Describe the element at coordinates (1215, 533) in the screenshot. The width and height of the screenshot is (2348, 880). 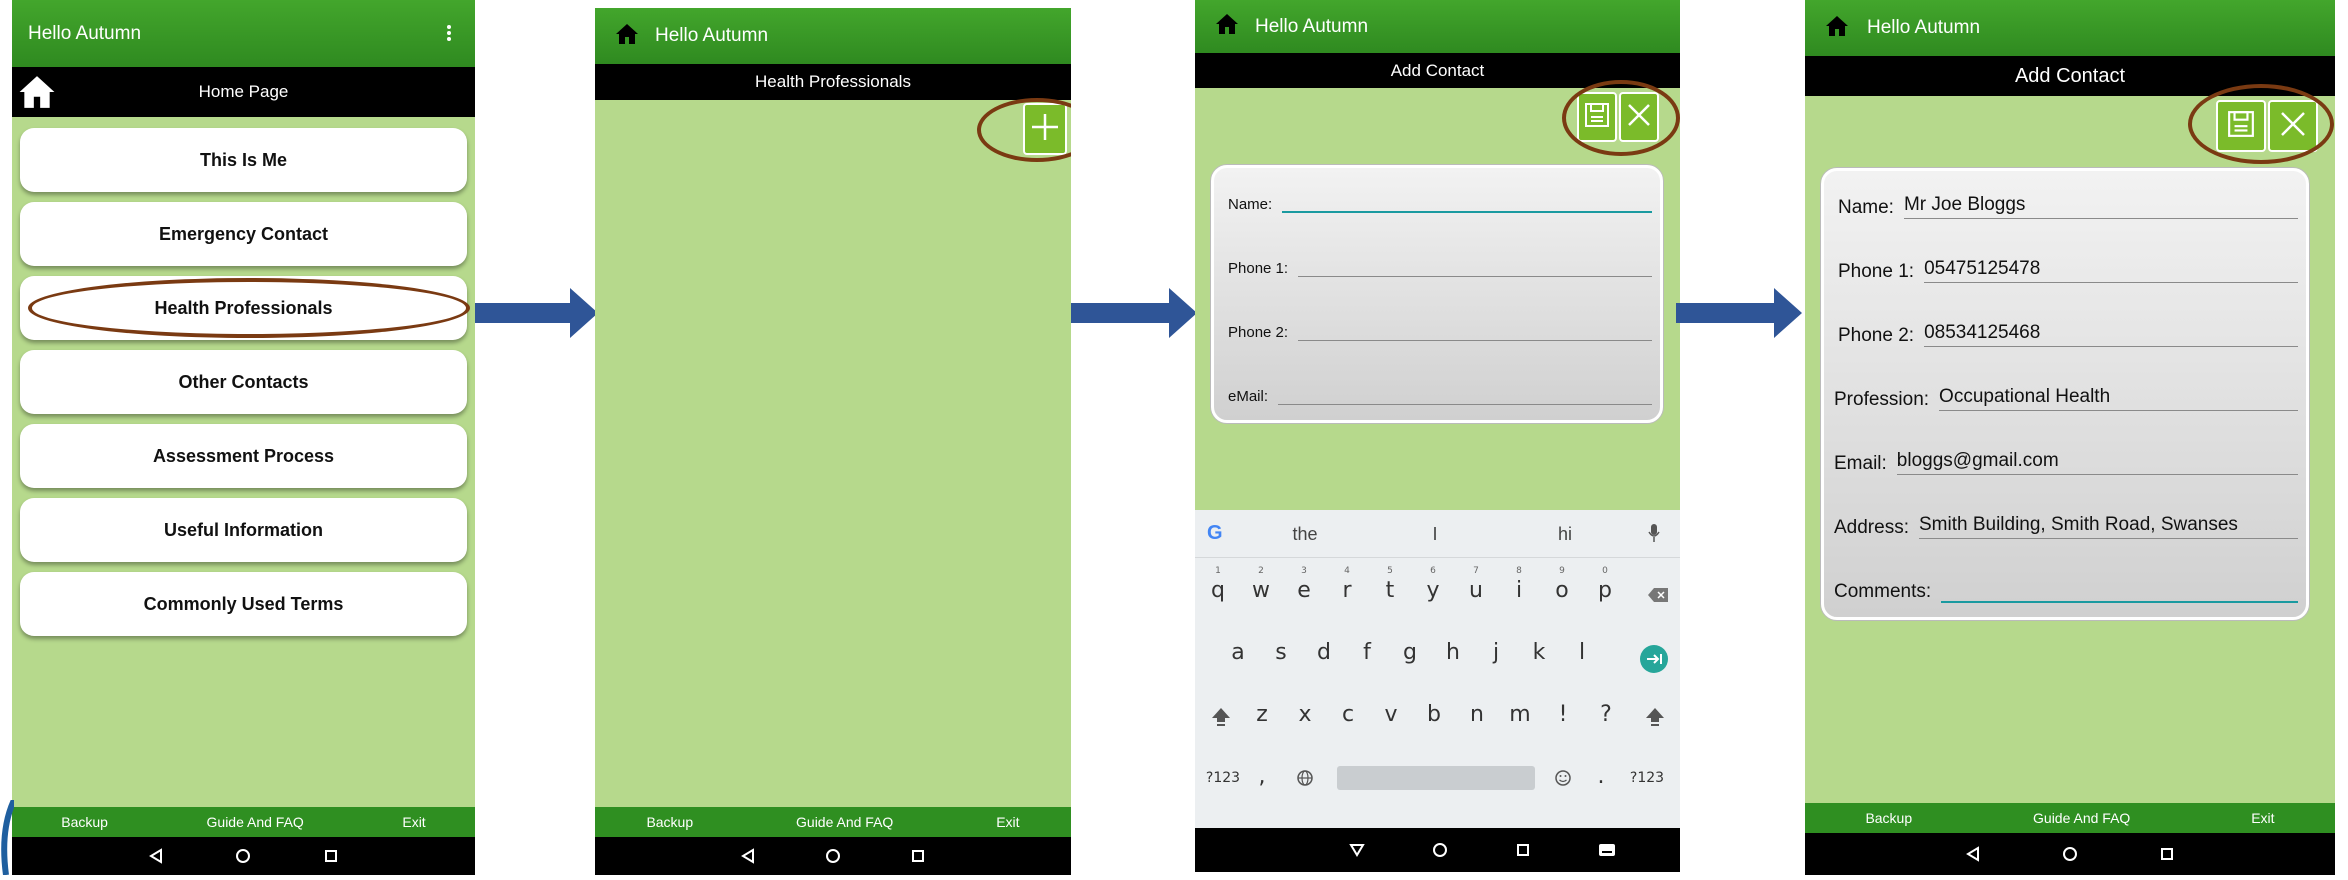
I see `google-g-icon: G` at that location.